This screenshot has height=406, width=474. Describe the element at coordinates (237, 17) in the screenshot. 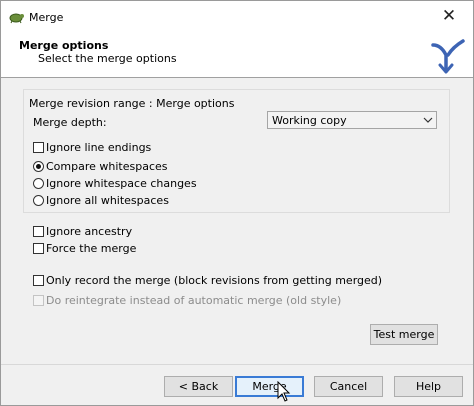

I see `title-bar: Merge ✕` at that location.